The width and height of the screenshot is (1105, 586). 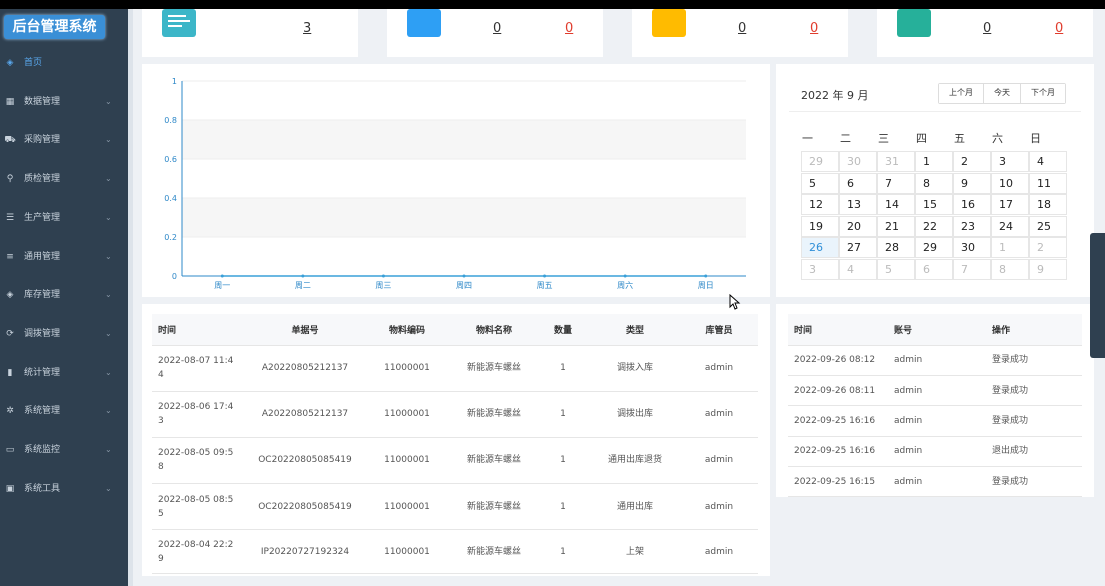 What do you see at coordinates (934, 204) in the screenshot?
I see `calendar-day: 15` at bounding box center [934, 204].